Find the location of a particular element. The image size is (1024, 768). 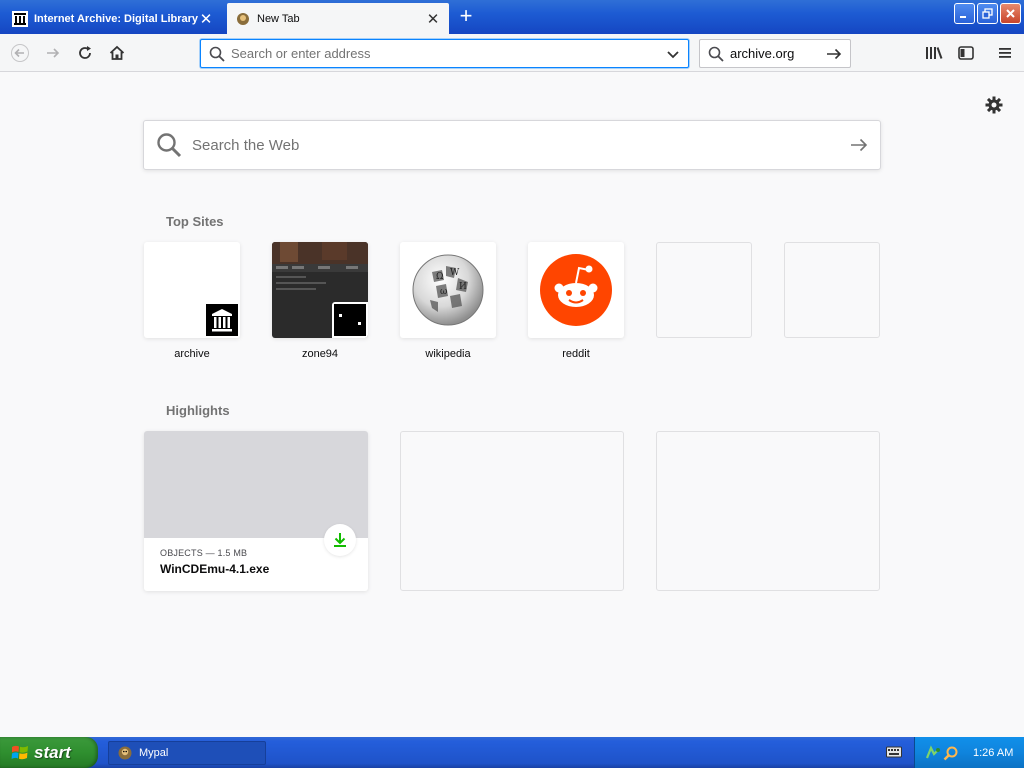

forward-button is located at coordinates (53, 53).